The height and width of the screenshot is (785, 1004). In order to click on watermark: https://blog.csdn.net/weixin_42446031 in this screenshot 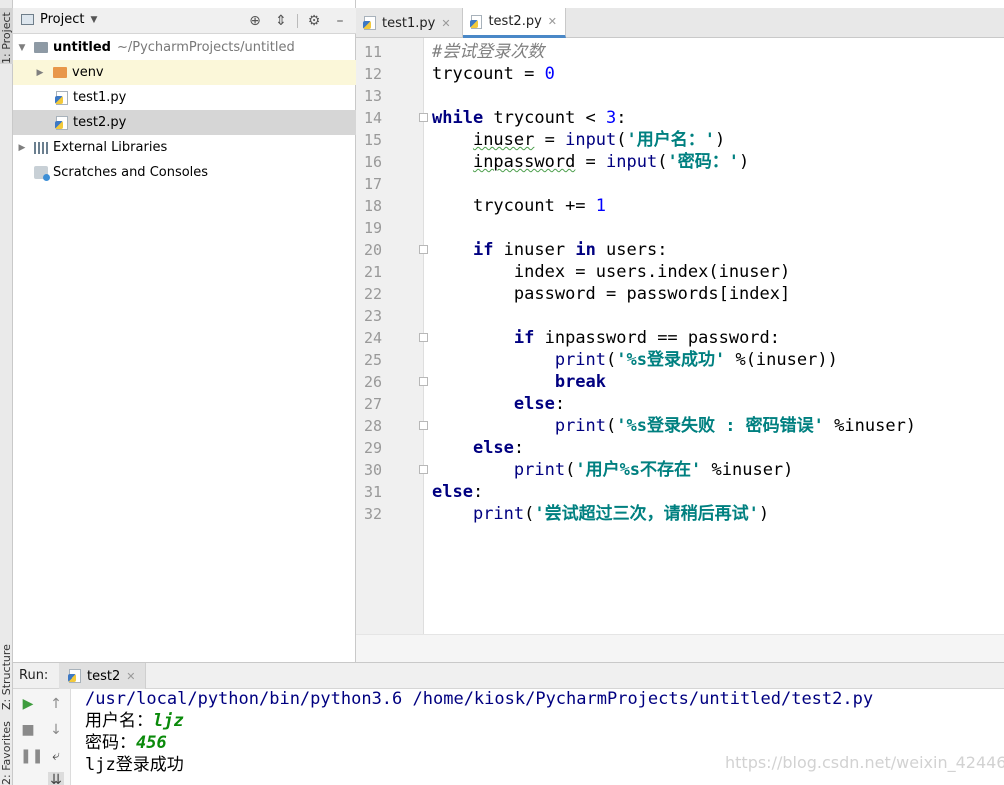, I will do `click(864, 762)`.